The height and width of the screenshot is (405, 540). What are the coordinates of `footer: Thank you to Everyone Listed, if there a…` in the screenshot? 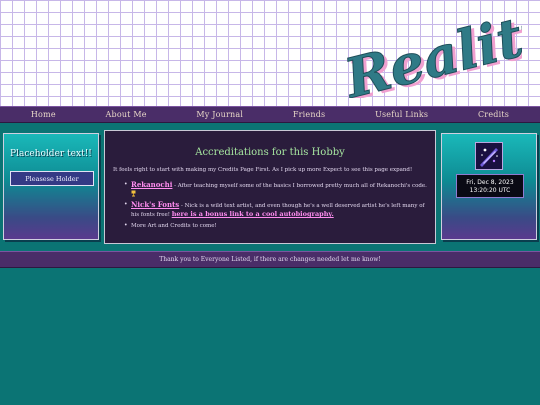 It's located at (270, 259).